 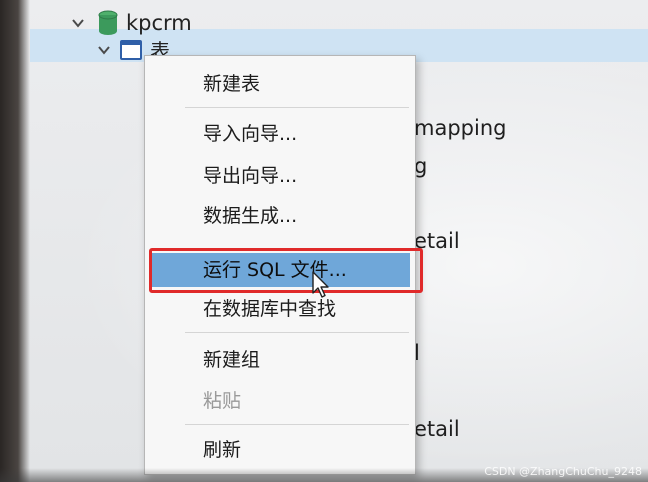 I want to click on menu-item-find-in-database: 在数据库中查找, so click(x=280, y=309).